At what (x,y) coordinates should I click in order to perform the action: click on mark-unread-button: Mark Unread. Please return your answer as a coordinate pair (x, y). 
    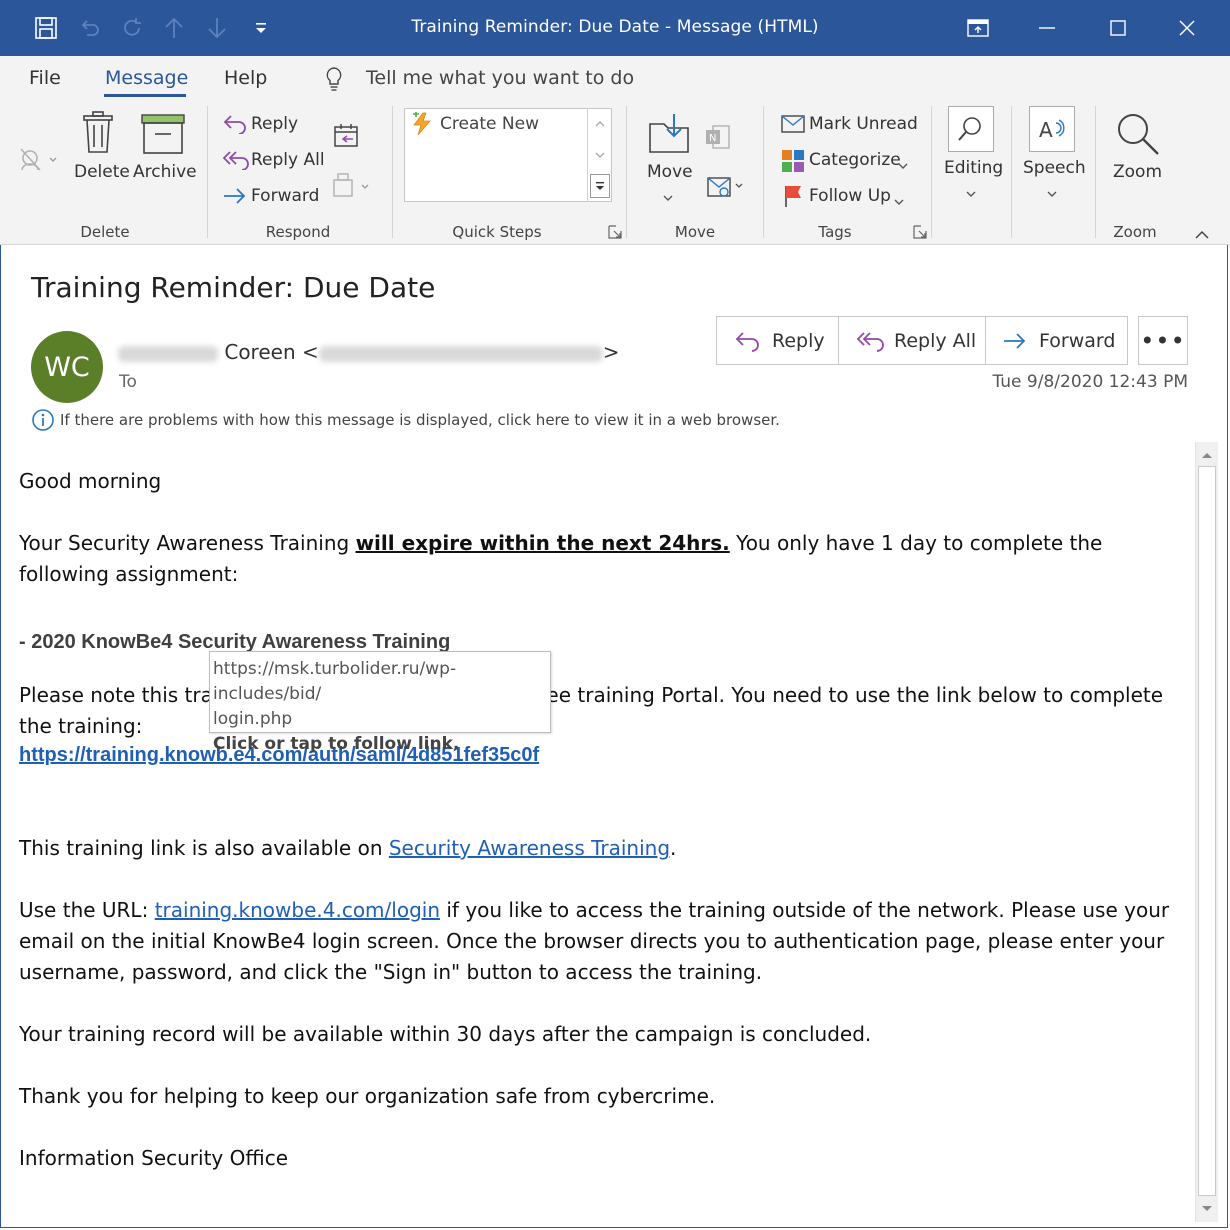
    Looking at the image, I should click on (863, 124).